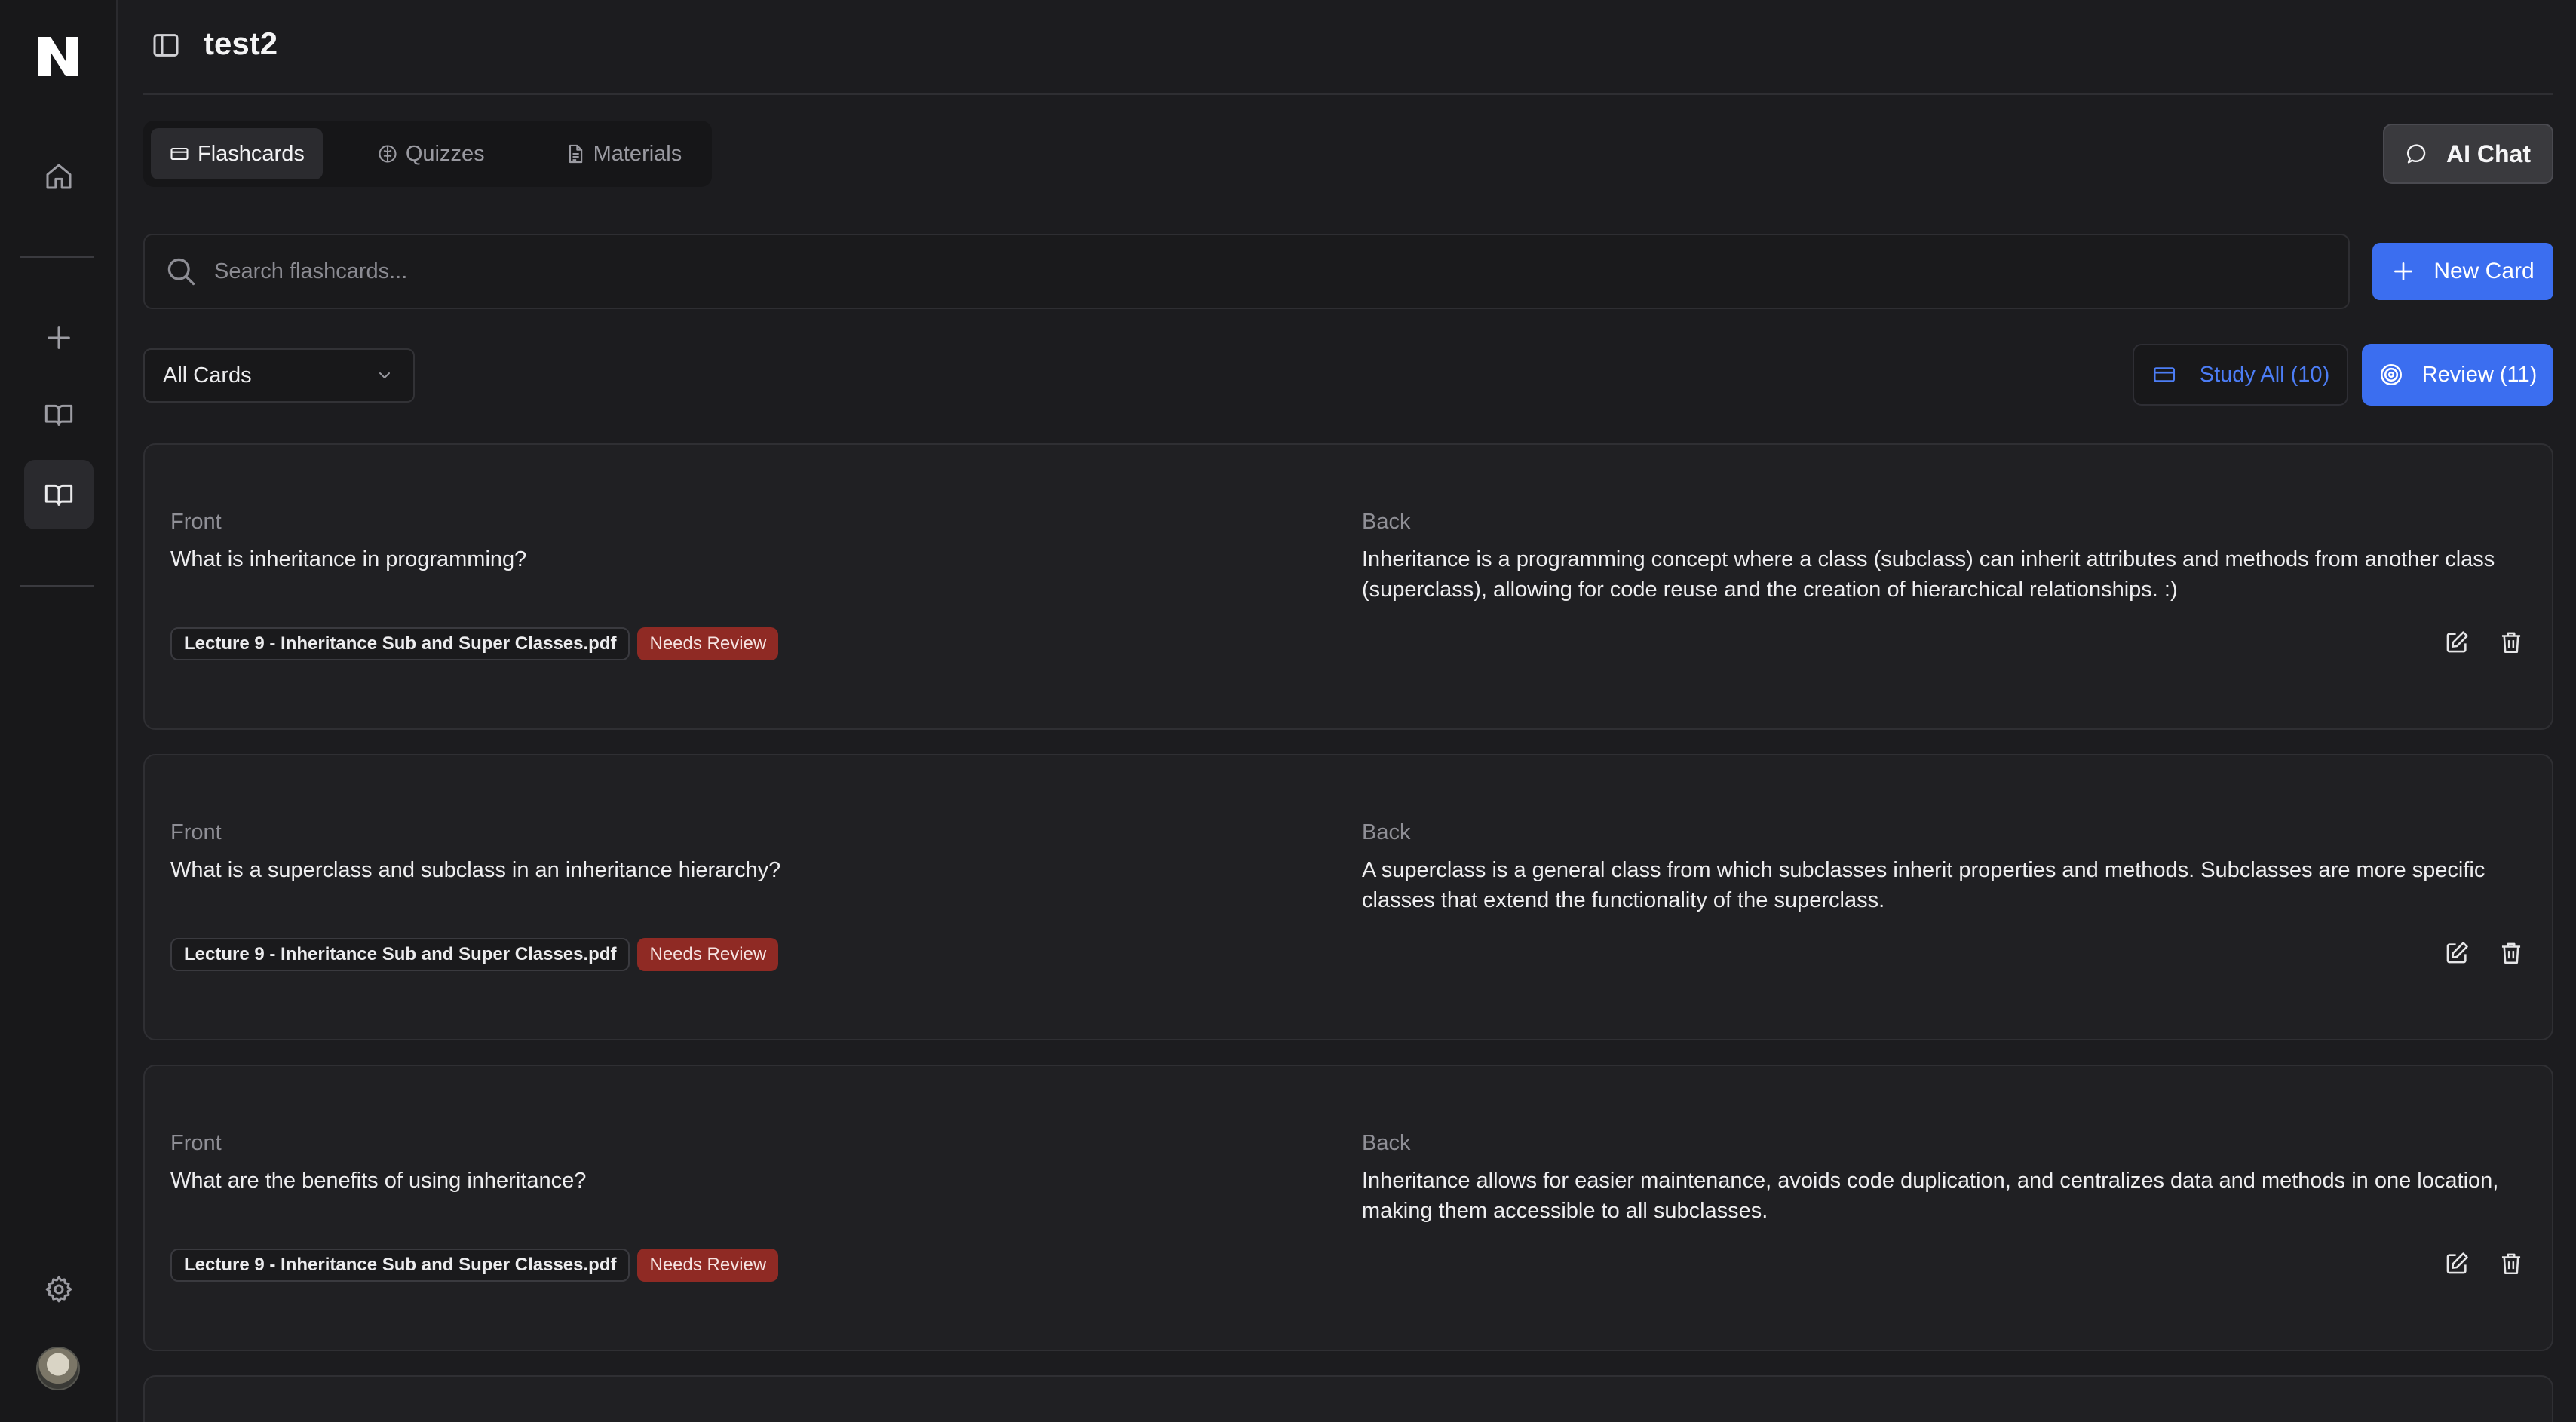 This screenshot has height=1422, width=2576. What do you see at coordinates (251, 153) in the screenshot?
I see `tab-label: Flashcards` at bounding box center [251, 153].